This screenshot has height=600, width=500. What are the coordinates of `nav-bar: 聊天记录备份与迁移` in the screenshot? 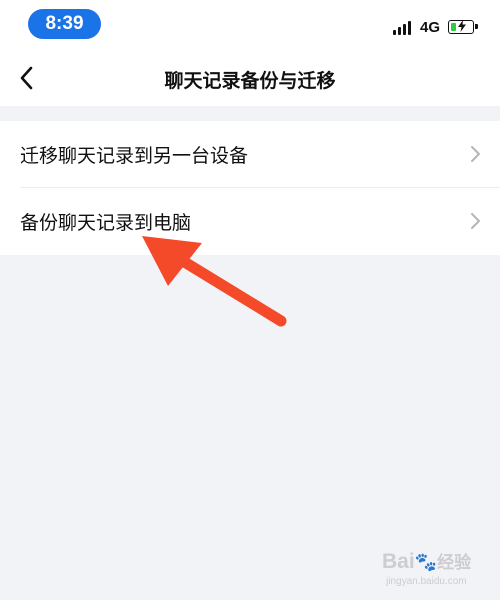 It's located at (250, 78).